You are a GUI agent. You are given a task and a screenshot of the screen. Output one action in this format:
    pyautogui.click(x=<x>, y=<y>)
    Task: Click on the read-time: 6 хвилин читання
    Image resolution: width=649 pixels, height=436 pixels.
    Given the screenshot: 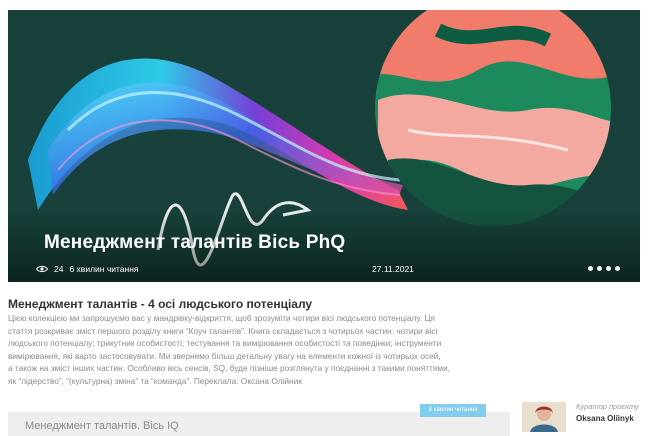 What is the action you would take?
    pyautogui.click(x=104, y=269)
    